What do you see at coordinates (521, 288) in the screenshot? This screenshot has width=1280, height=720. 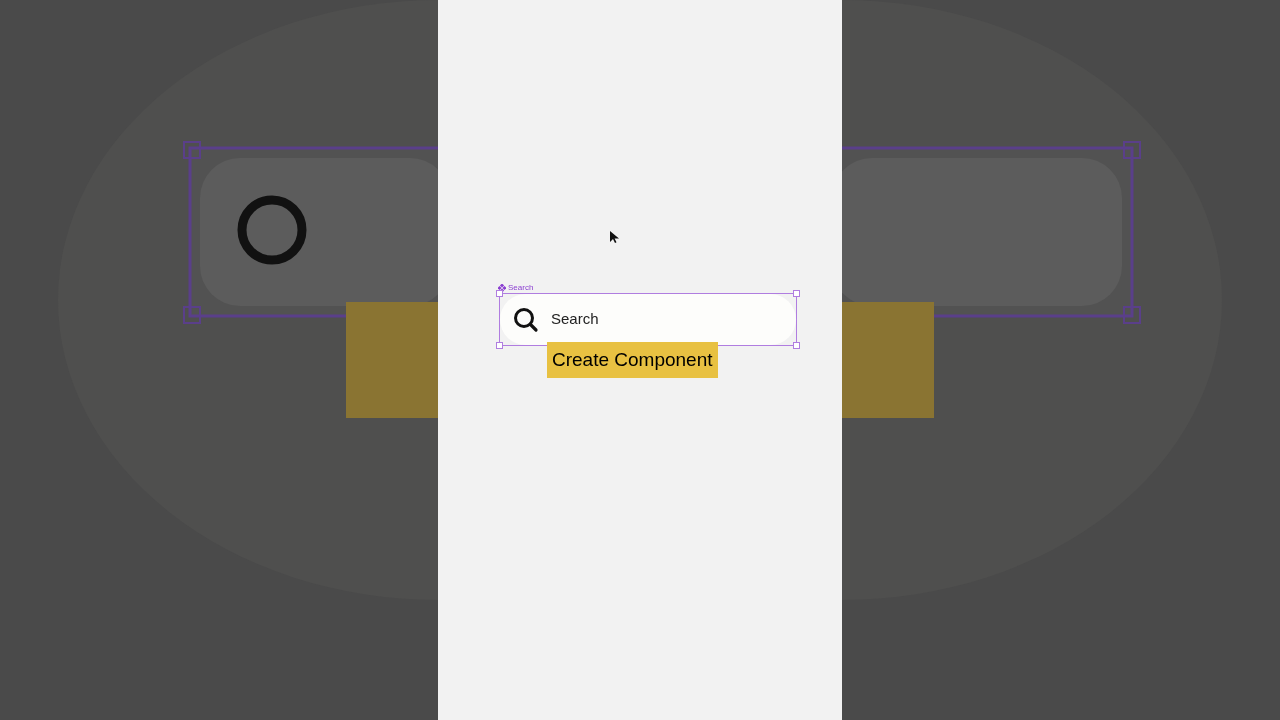 I see `component-label: Search` at bounding box center [521, 288].